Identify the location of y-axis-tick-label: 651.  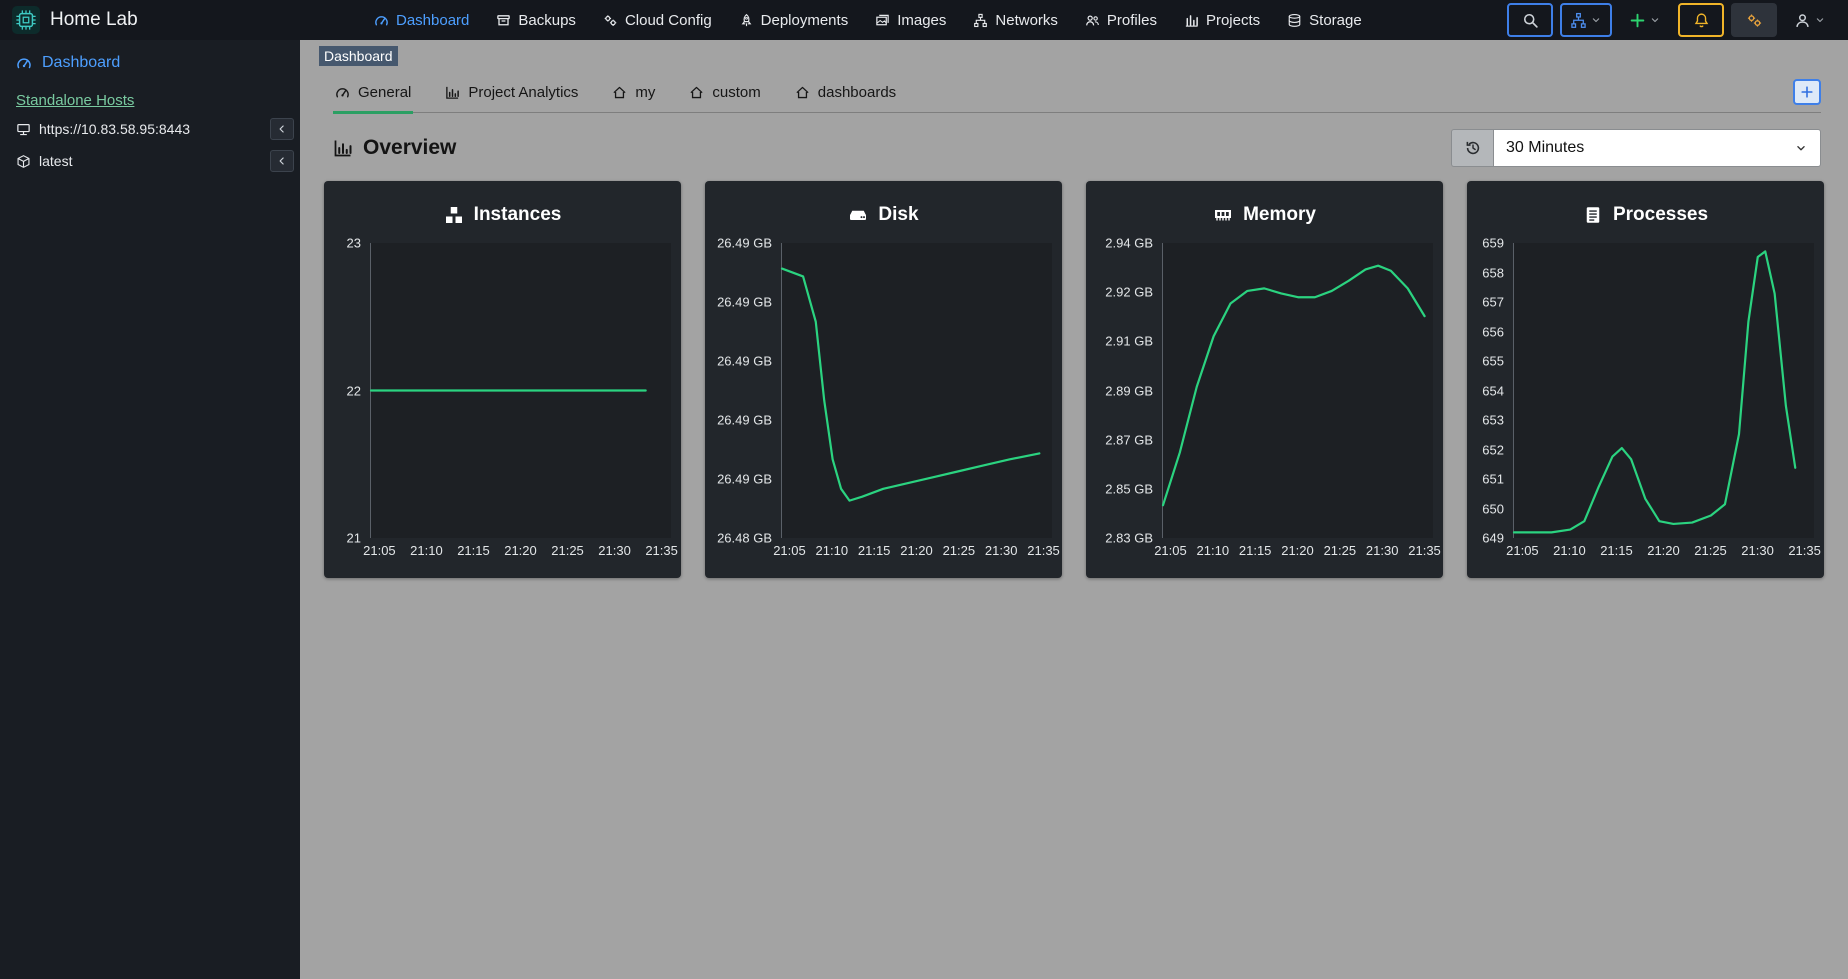
(1493, 479).